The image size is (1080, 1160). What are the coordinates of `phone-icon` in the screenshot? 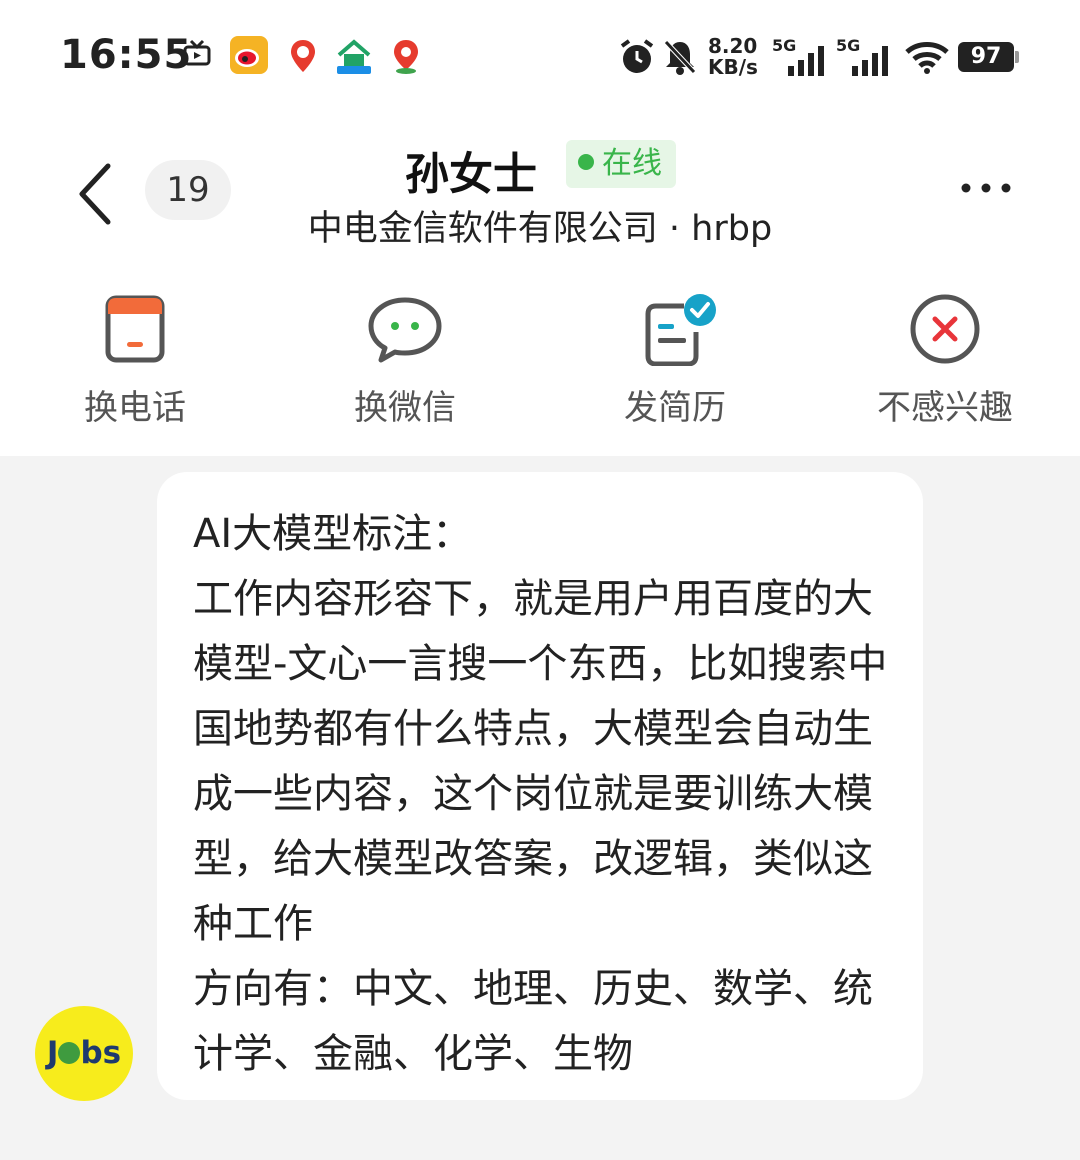 It's located at (135, 329).